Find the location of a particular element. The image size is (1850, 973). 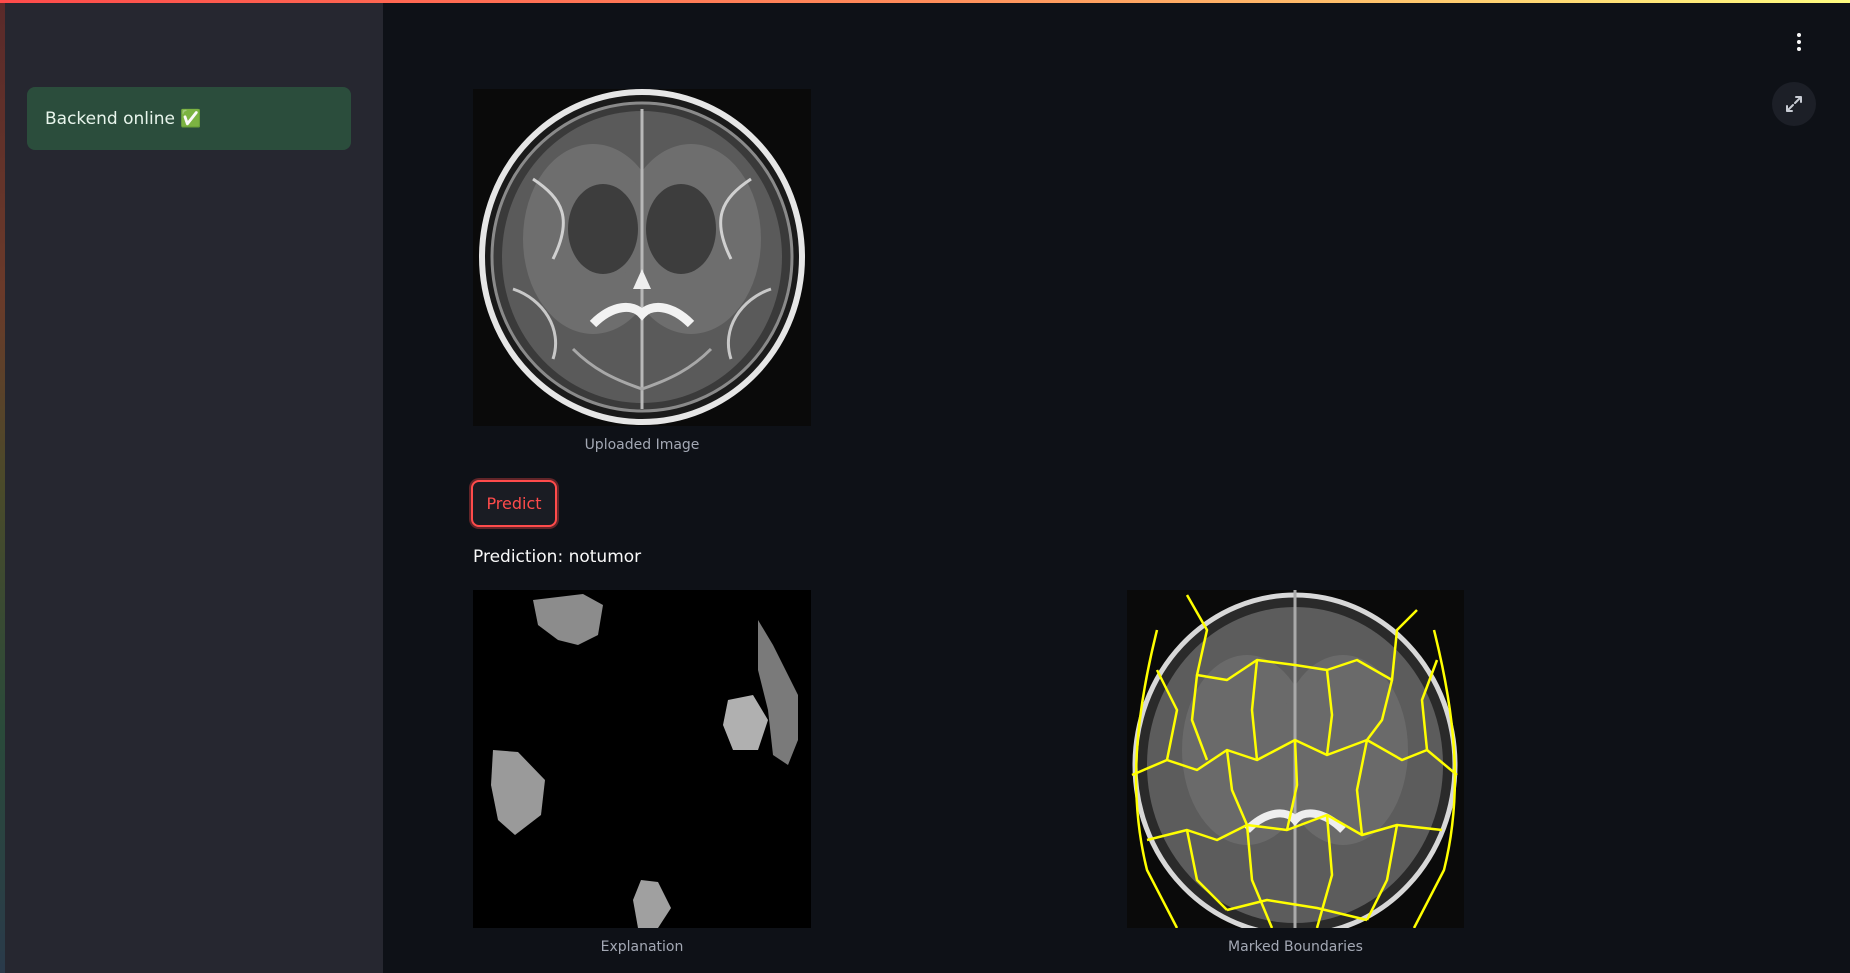

uploaded-image is located at coordinates (642, 257).